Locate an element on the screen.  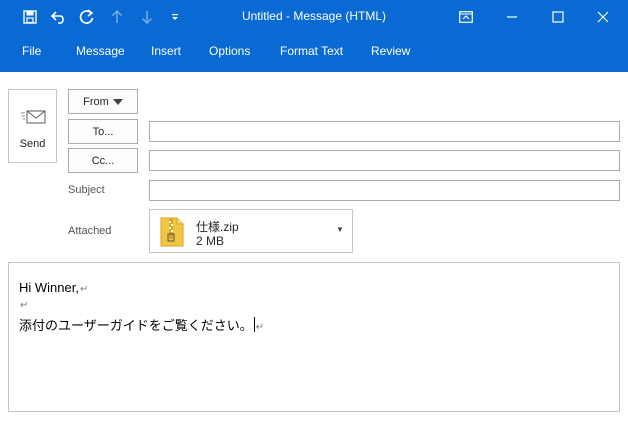
to-field is located at coordinates (384, 131).